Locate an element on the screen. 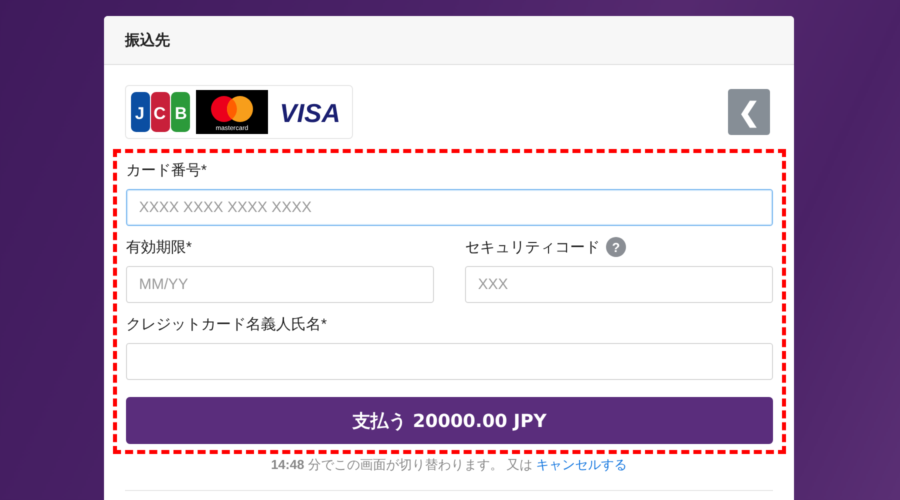 This screenshot has width=900, height=500. field-label: セキュリティコード is located at coordinates (532, 247).